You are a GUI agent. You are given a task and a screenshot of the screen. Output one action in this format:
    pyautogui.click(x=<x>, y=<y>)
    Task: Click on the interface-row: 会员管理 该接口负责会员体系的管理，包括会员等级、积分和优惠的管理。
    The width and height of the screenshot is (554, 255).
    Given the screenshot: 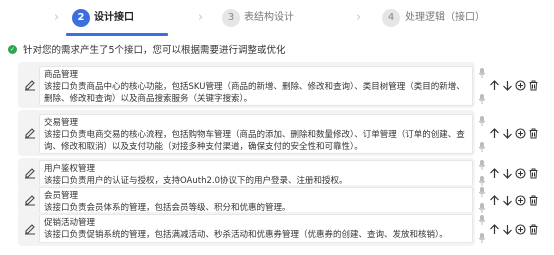 What is the action you would take?
    pyautogui.click(x=277, y=200)
    